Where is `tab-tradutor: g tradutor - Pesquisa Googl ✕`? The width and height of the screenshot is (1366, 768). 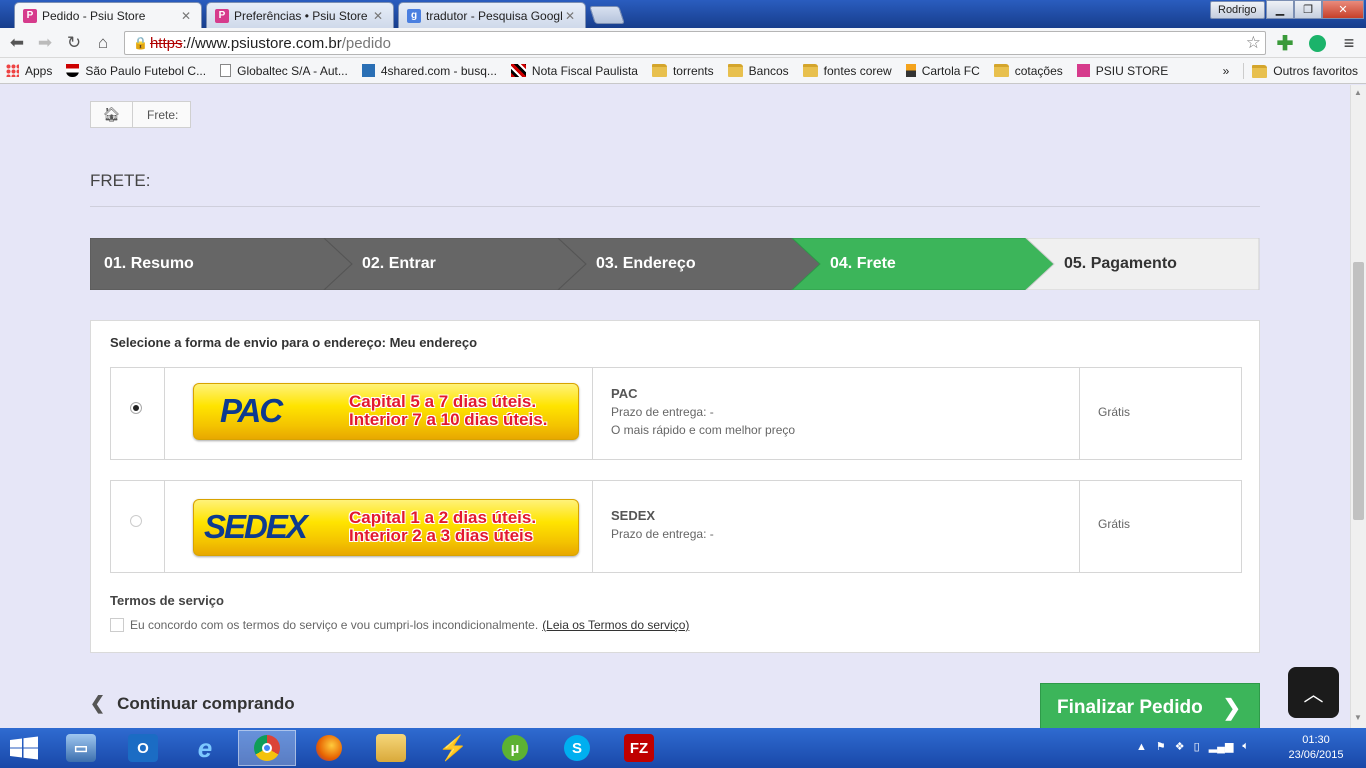
tab-tradutor: g tradutor - Pesquisa Googl ✕ is located at coordinates (492, 15).